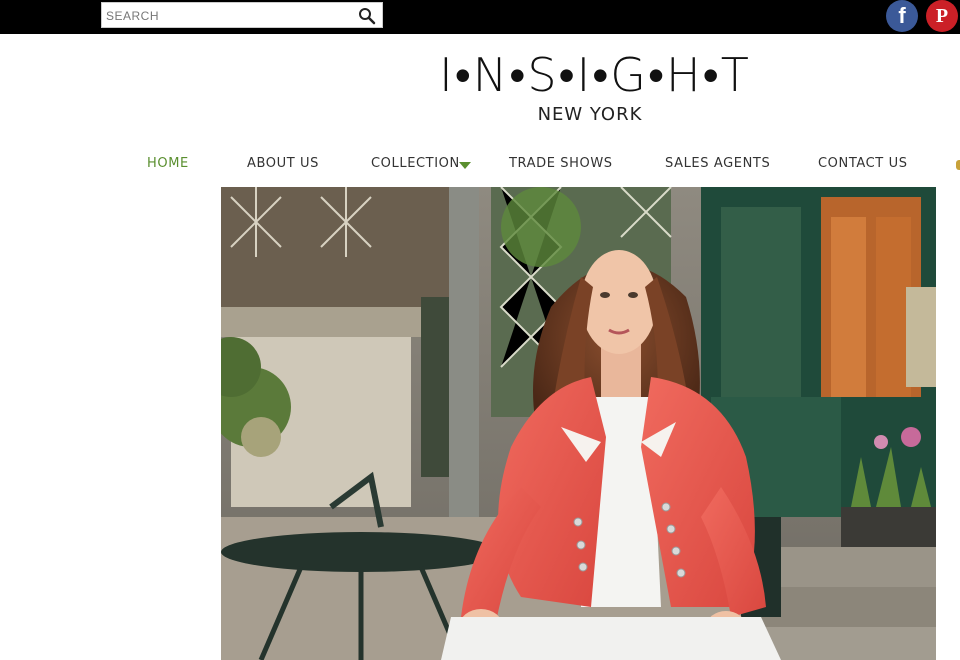  What do you see at coordinates (367, 16) in the screenshot?
I see `search-icon` at bounding box center [367, 16].